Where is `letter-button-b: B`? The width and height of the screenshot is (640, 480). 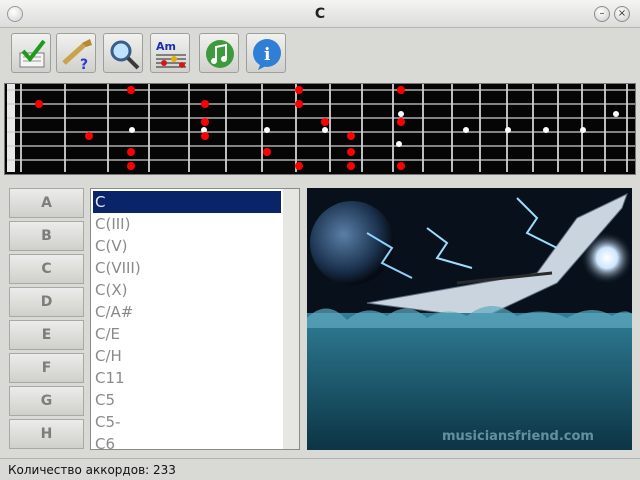 letter-button-b: B is located at coordinates (46, 236).